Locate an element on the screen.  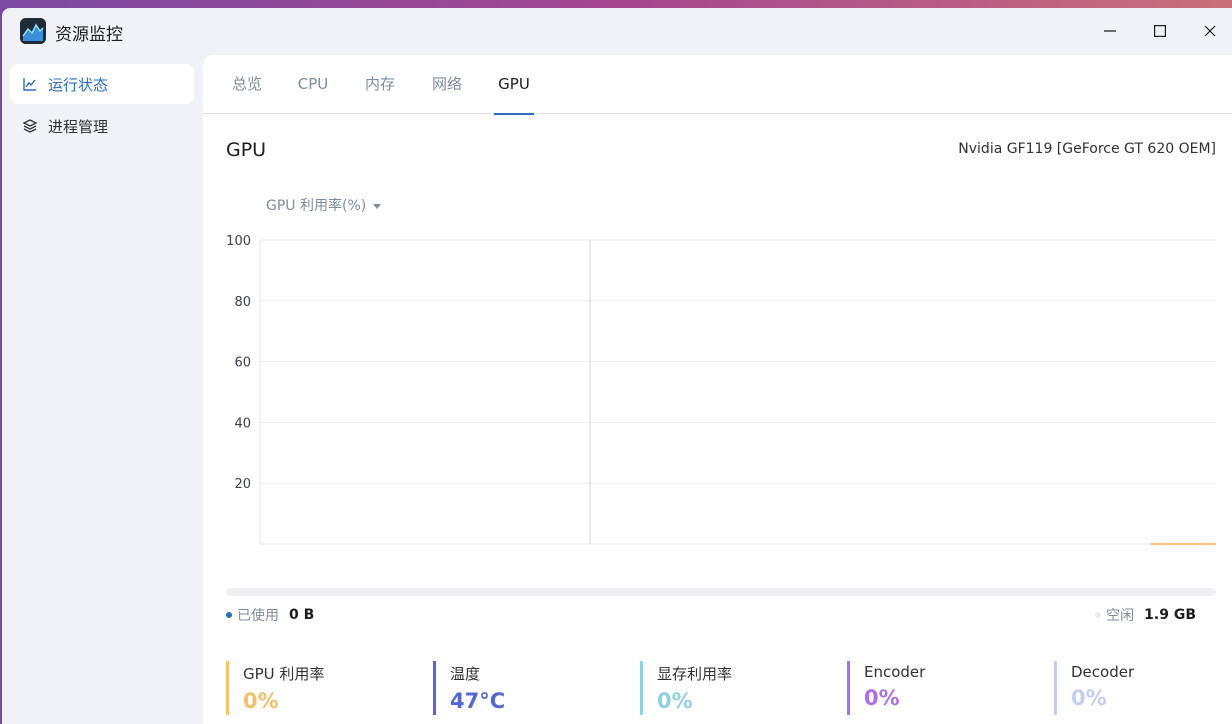
close-button is located at coordinates (1210, 31).